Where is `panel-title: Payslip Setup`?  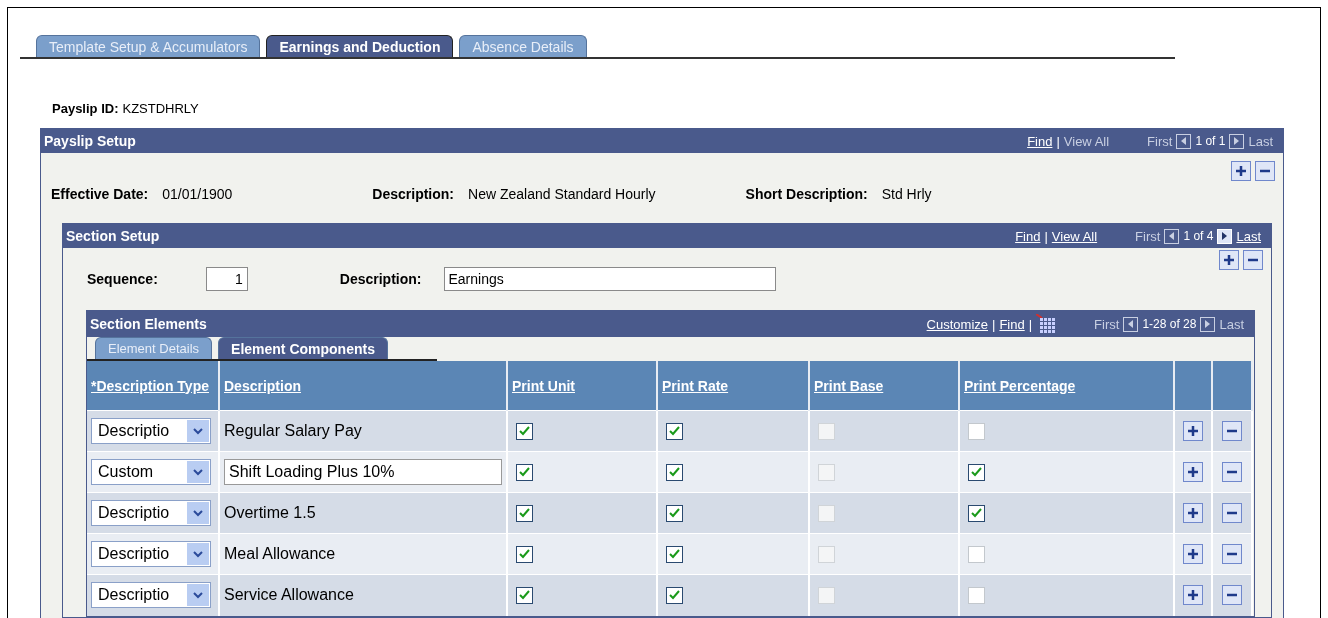
panel-title: Payslip Setup is located at coordinates (90, 141).